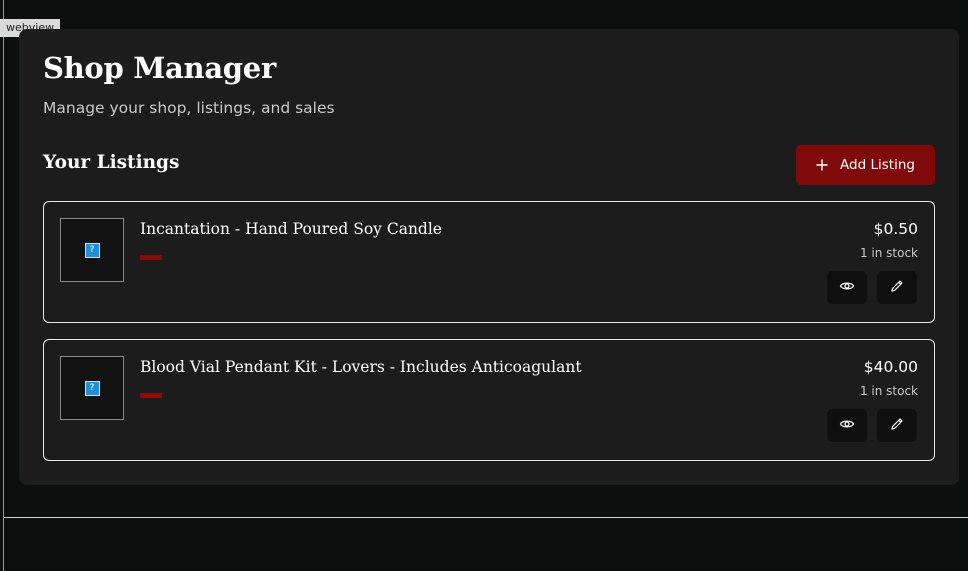  What do you see at coordinates (111, 162) in the screenshot?
I see `listings-section-title: Your Listings` at bounding box center [111, 162].